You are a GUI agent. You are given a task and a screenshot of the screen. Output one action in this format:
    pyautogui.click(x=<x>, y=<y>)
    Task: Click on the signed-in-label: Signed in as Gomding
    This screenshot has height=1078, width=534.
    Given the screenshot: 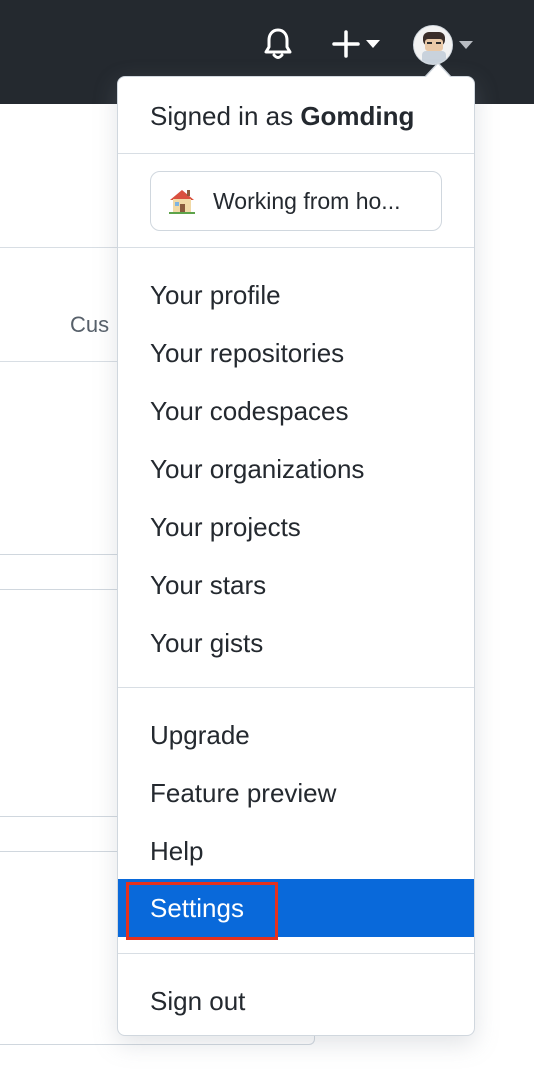 What is the action you would take?
    pyautogui.click(x=282, y=116)
    